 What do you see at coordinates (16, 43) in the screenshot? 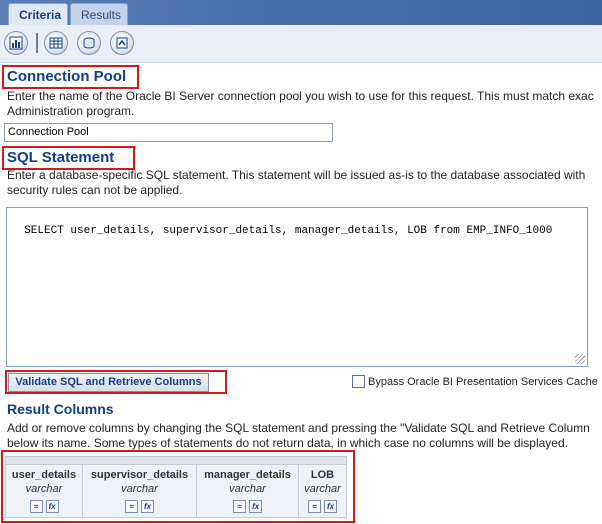
I see `report-icon` at bounding box center [16, 43].